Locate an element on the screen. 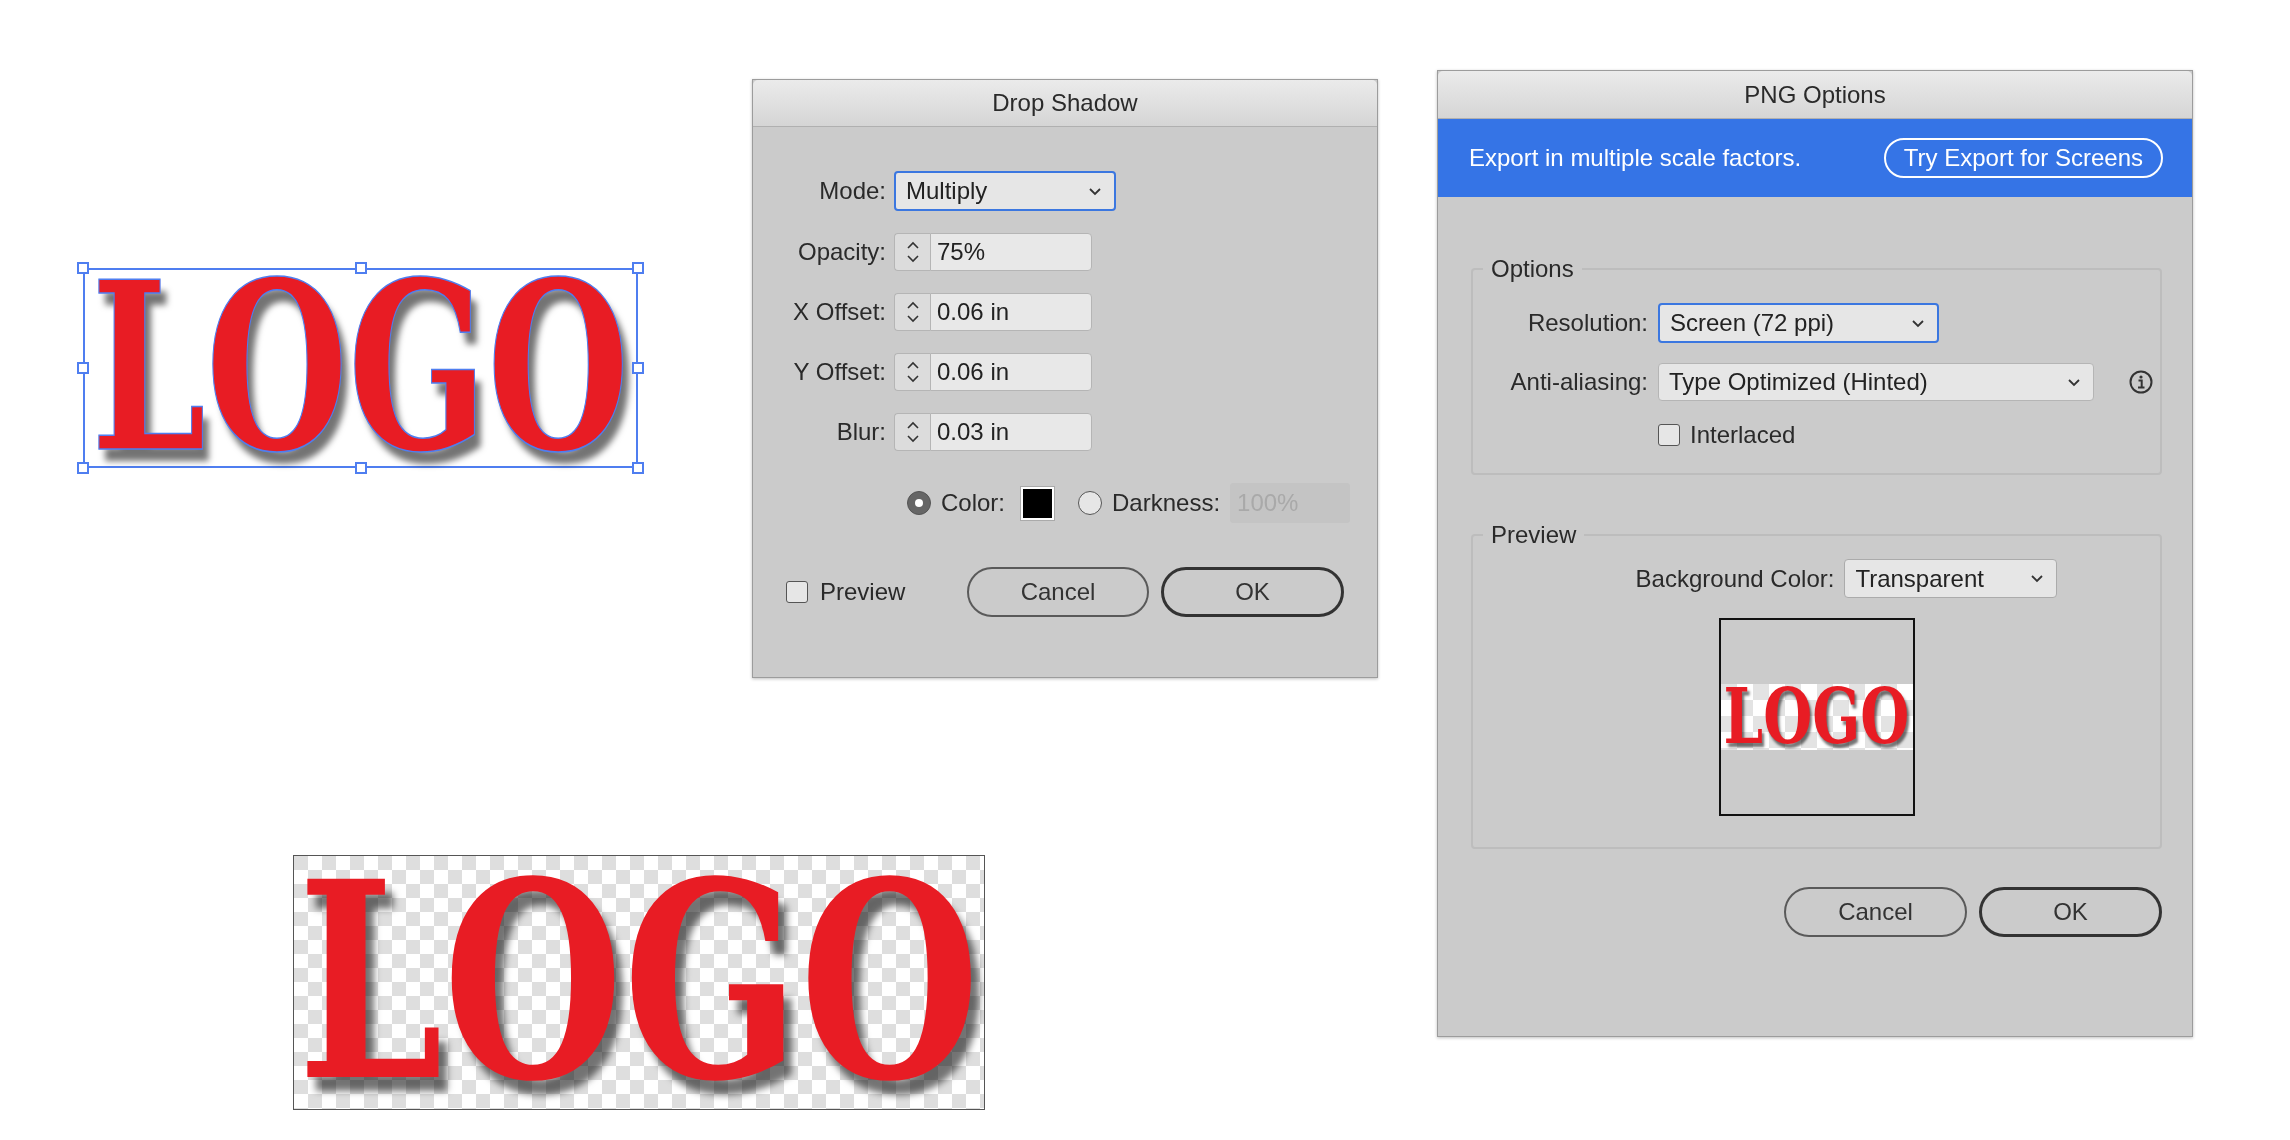 The width and height of the screenshot is (2290, 1140). mode-dropdown: Multiply is located at coordinates (1005, 191).